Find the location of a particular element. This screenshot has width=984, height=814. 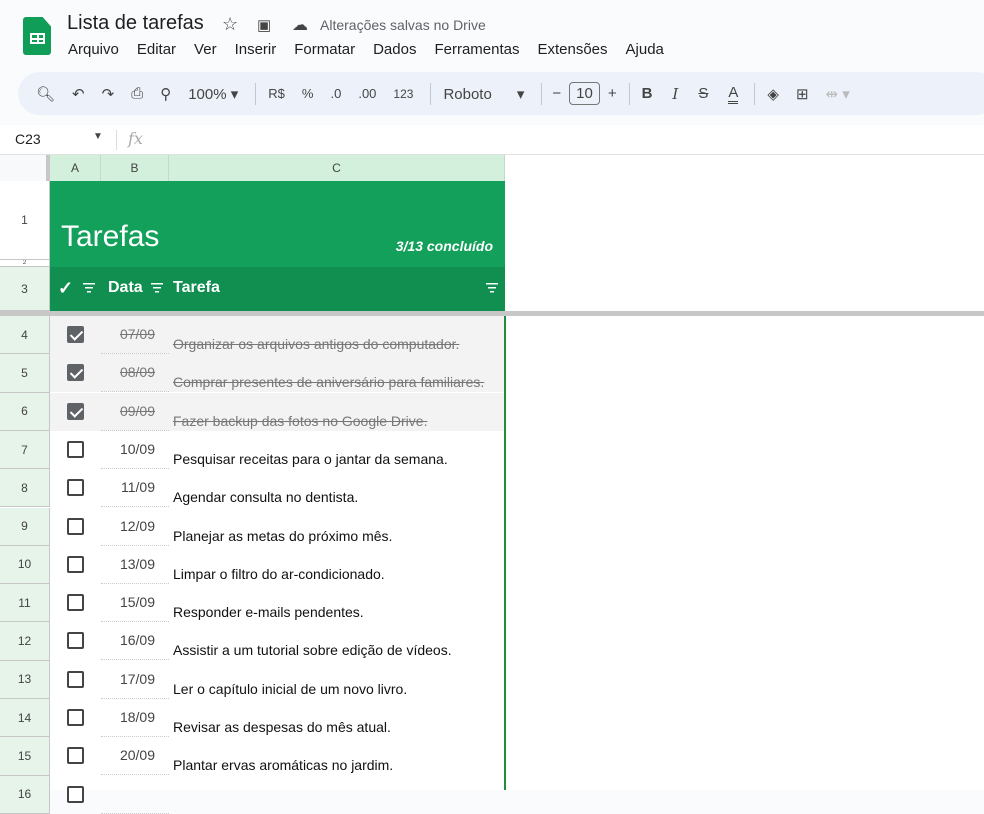

borders-icon: ⊞ is located at coordinates (802, 94).